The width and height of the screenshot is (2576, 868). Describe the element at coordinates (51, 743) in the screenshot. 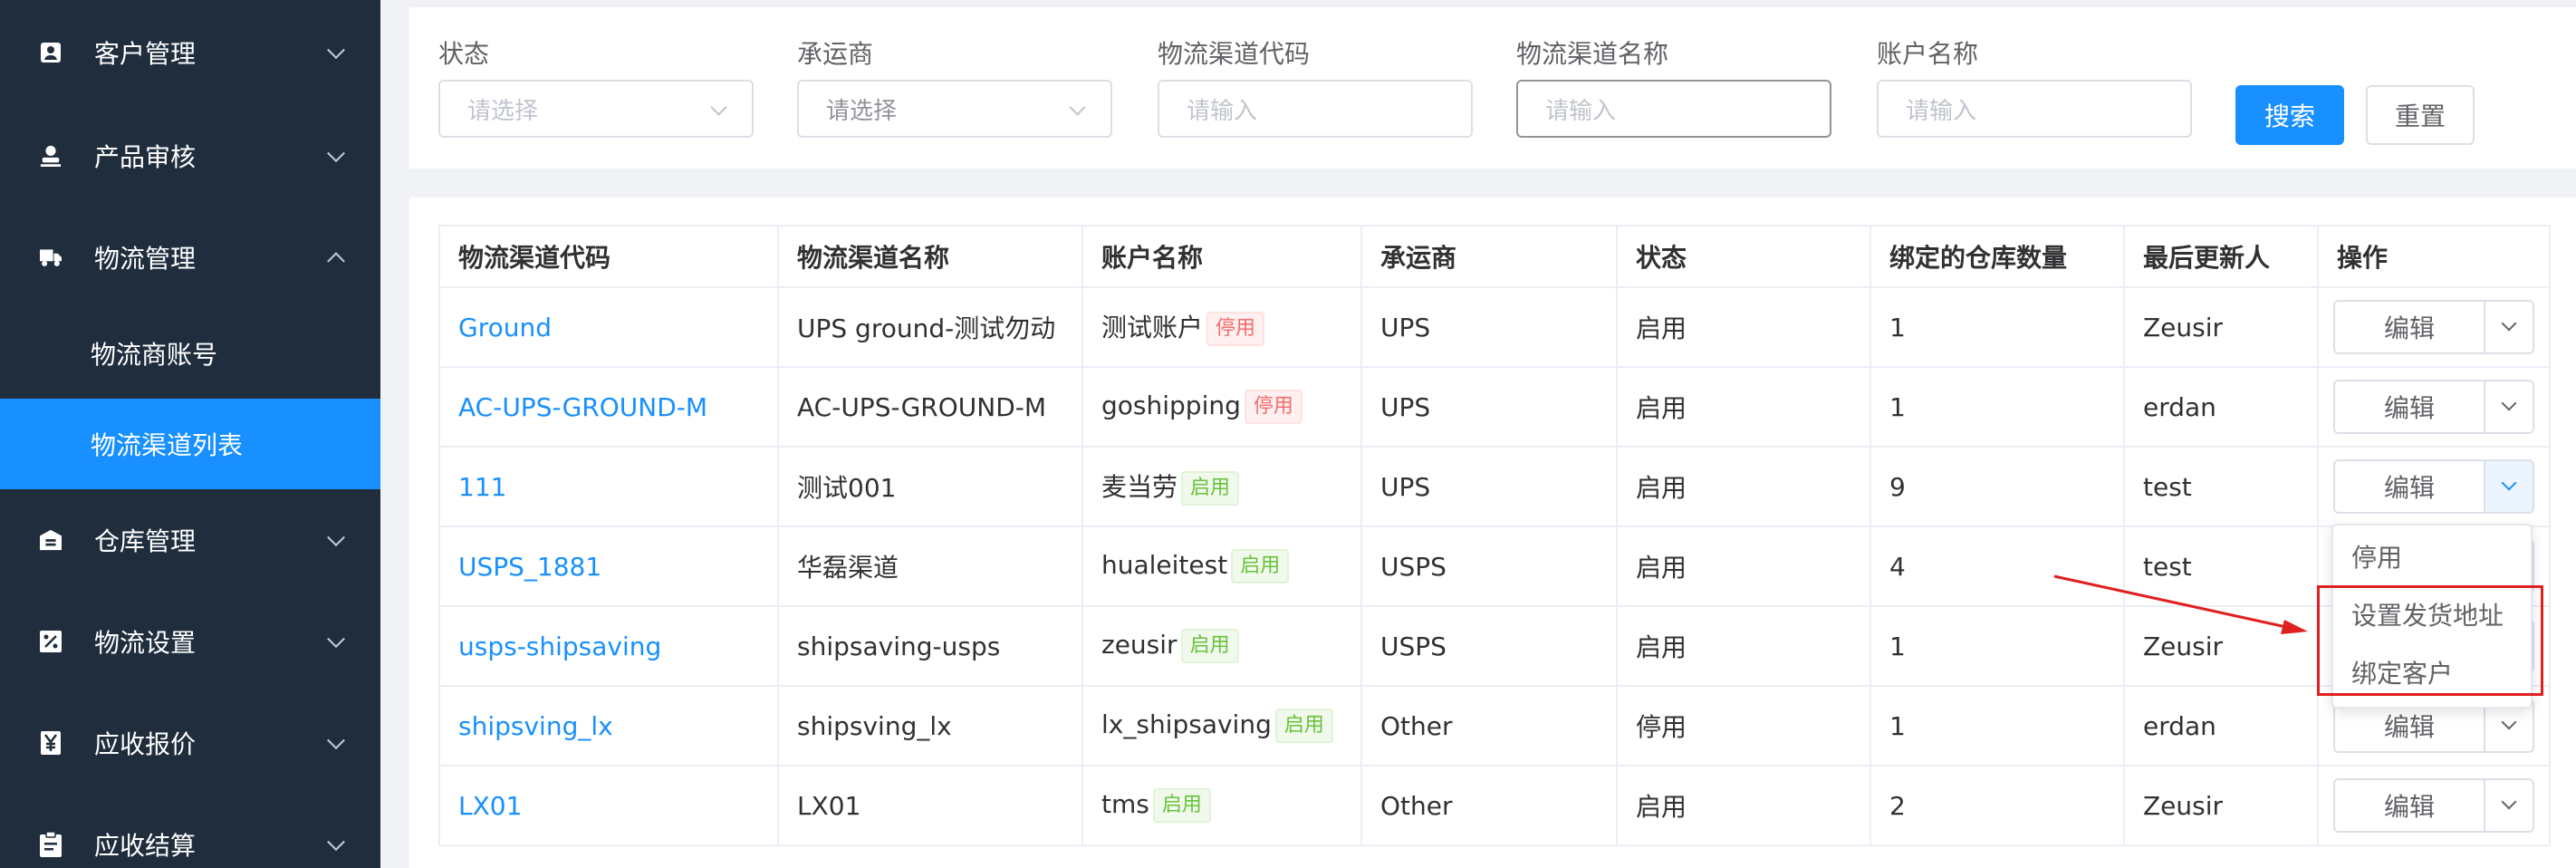

I see `yen-icon` at that location.